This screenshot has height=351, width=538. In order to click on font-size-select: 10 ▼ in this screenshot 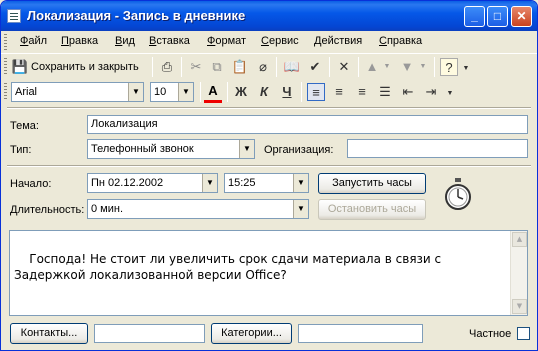, I will do `click(172, 92)`.